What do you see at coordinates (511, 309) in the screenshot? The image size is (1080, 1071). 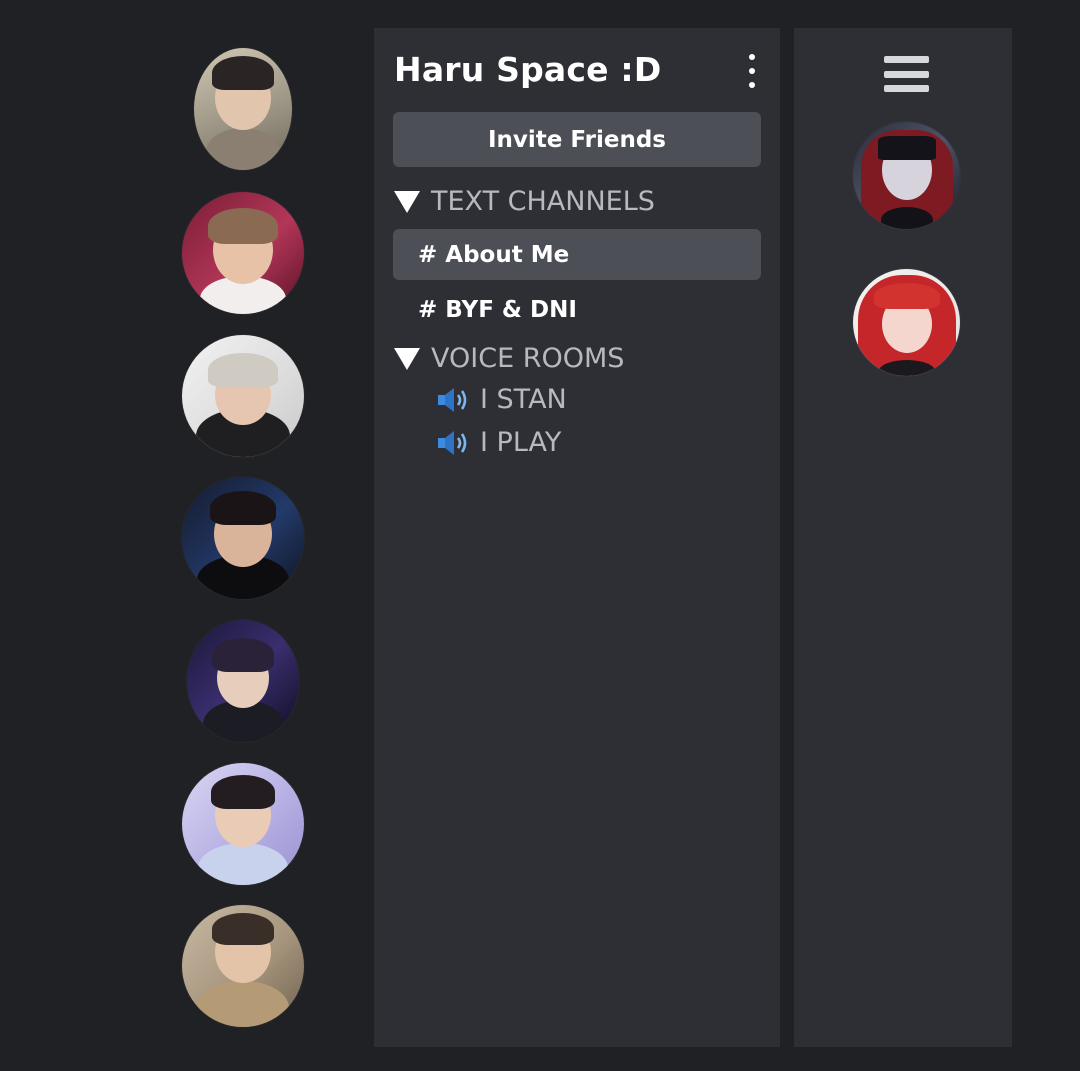 I see `channel-label: BYF & DNI` at bounding box center [511, 309].